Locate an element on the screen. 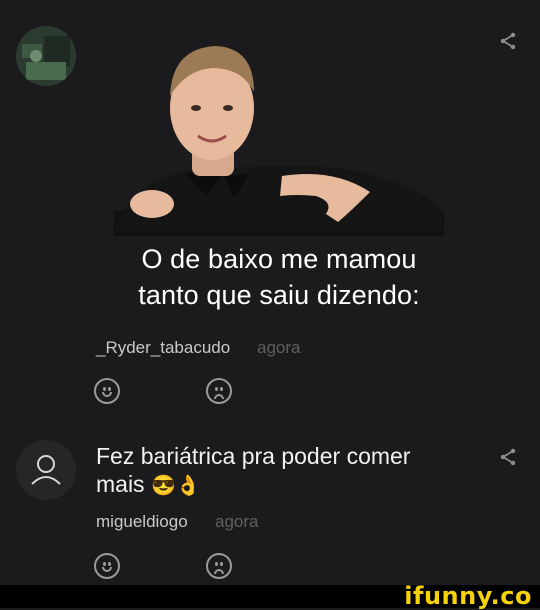 This screenshot has height=610, width=540. emoji-glyphs: 😎👌 is located at coordinates (175, 486).